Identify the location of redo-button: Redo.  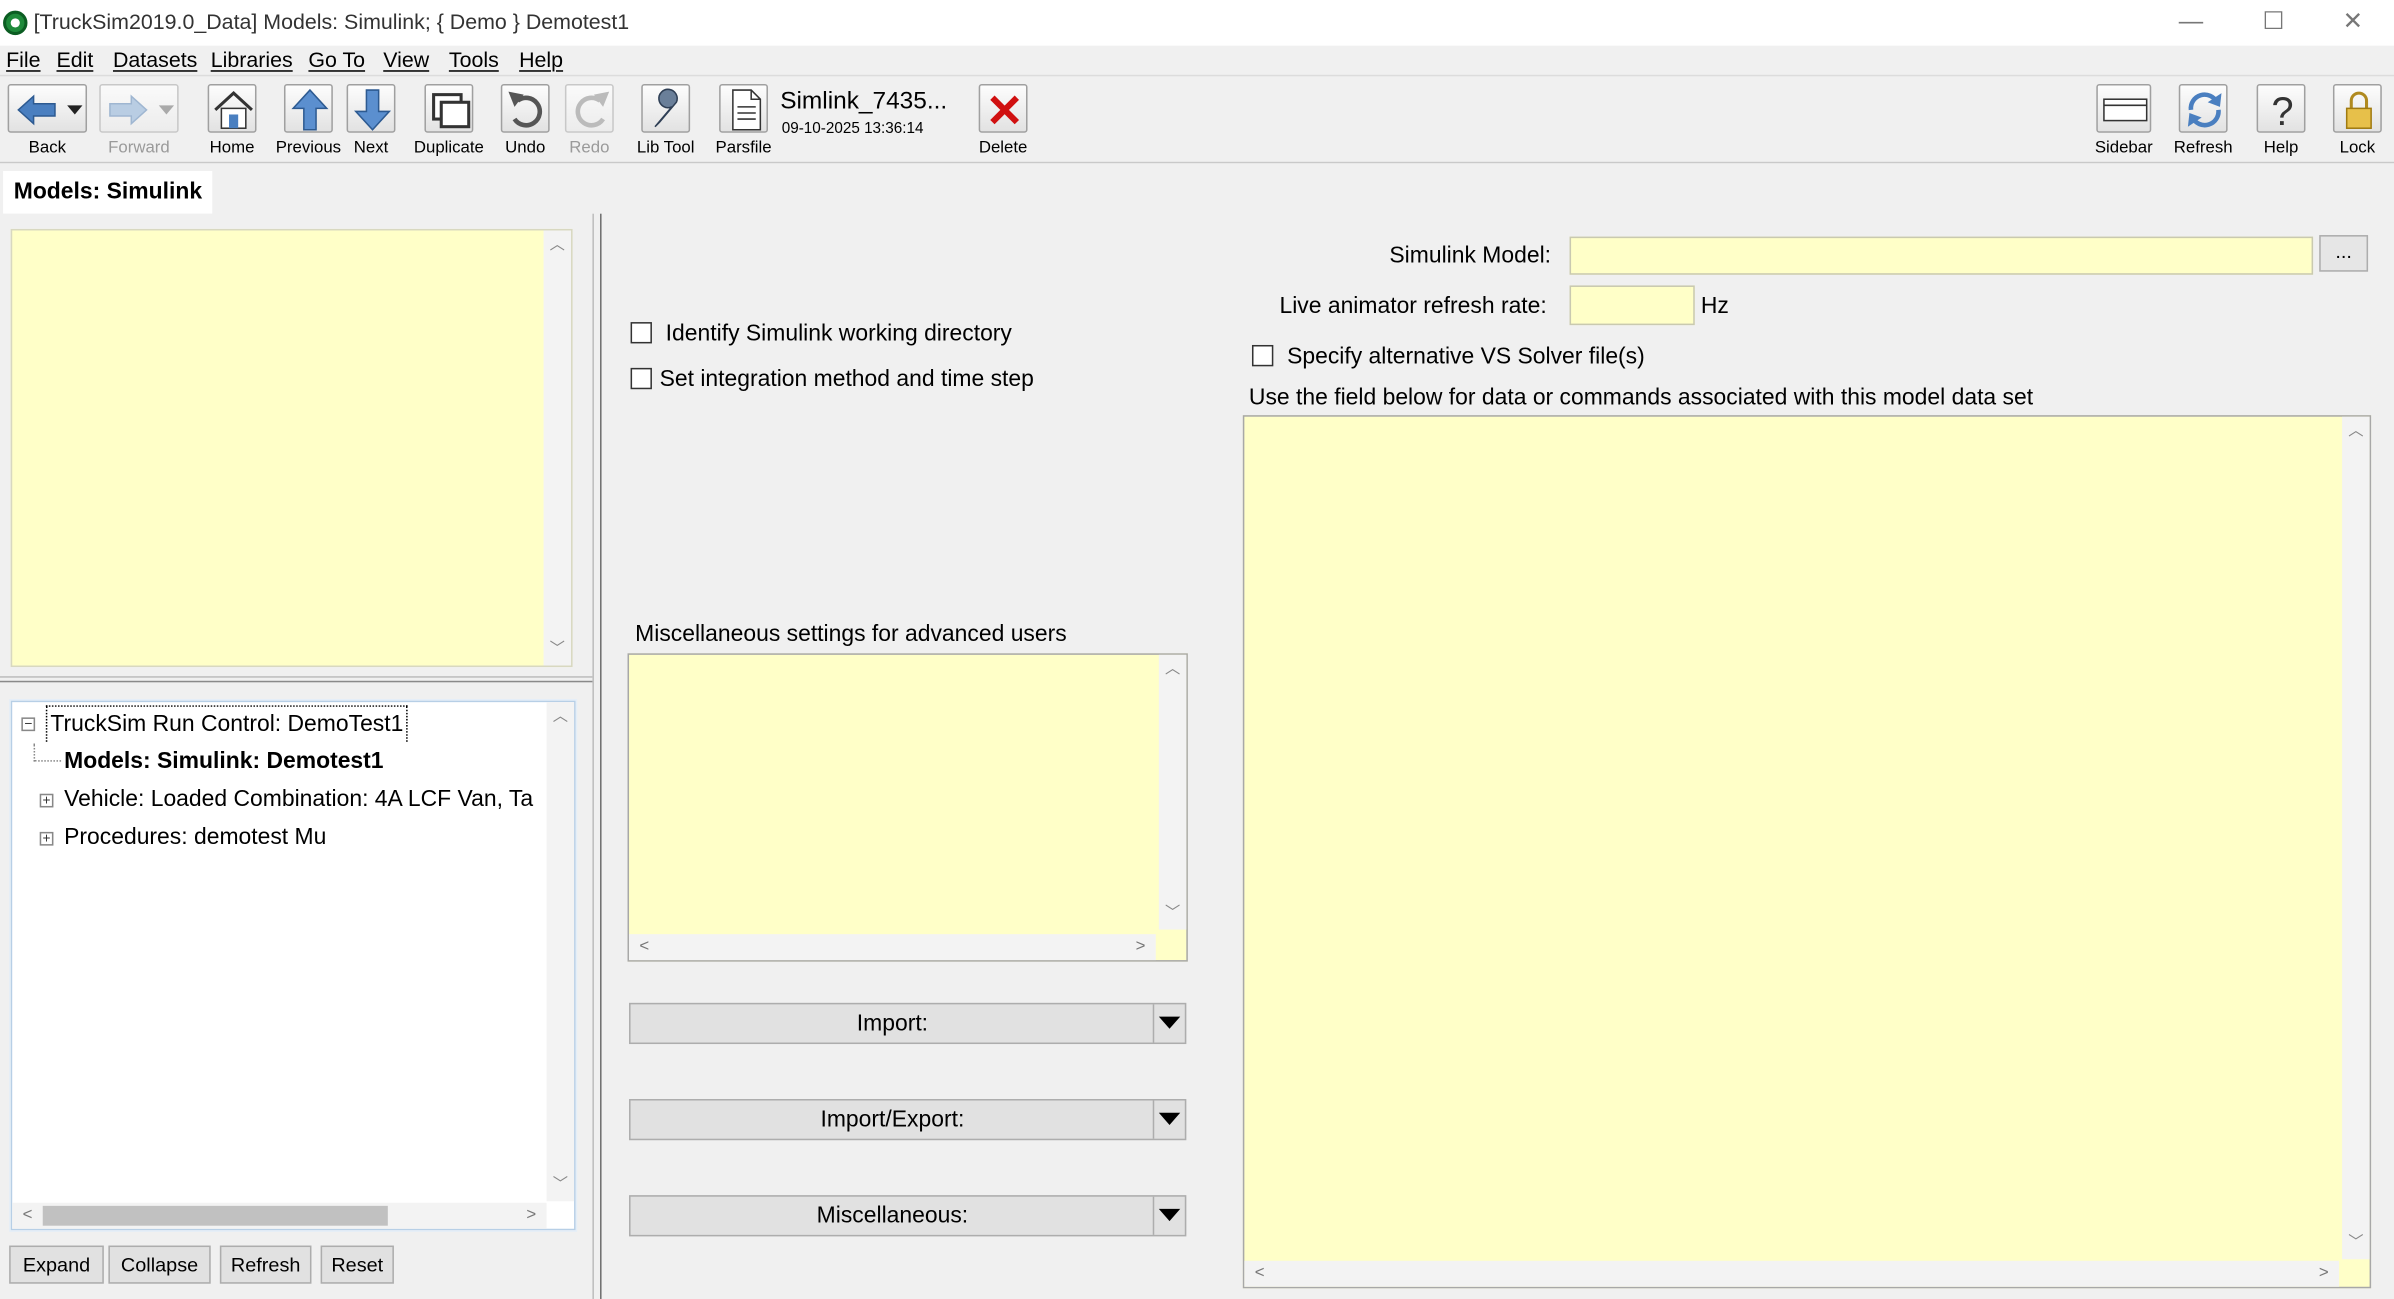
(589, 120).